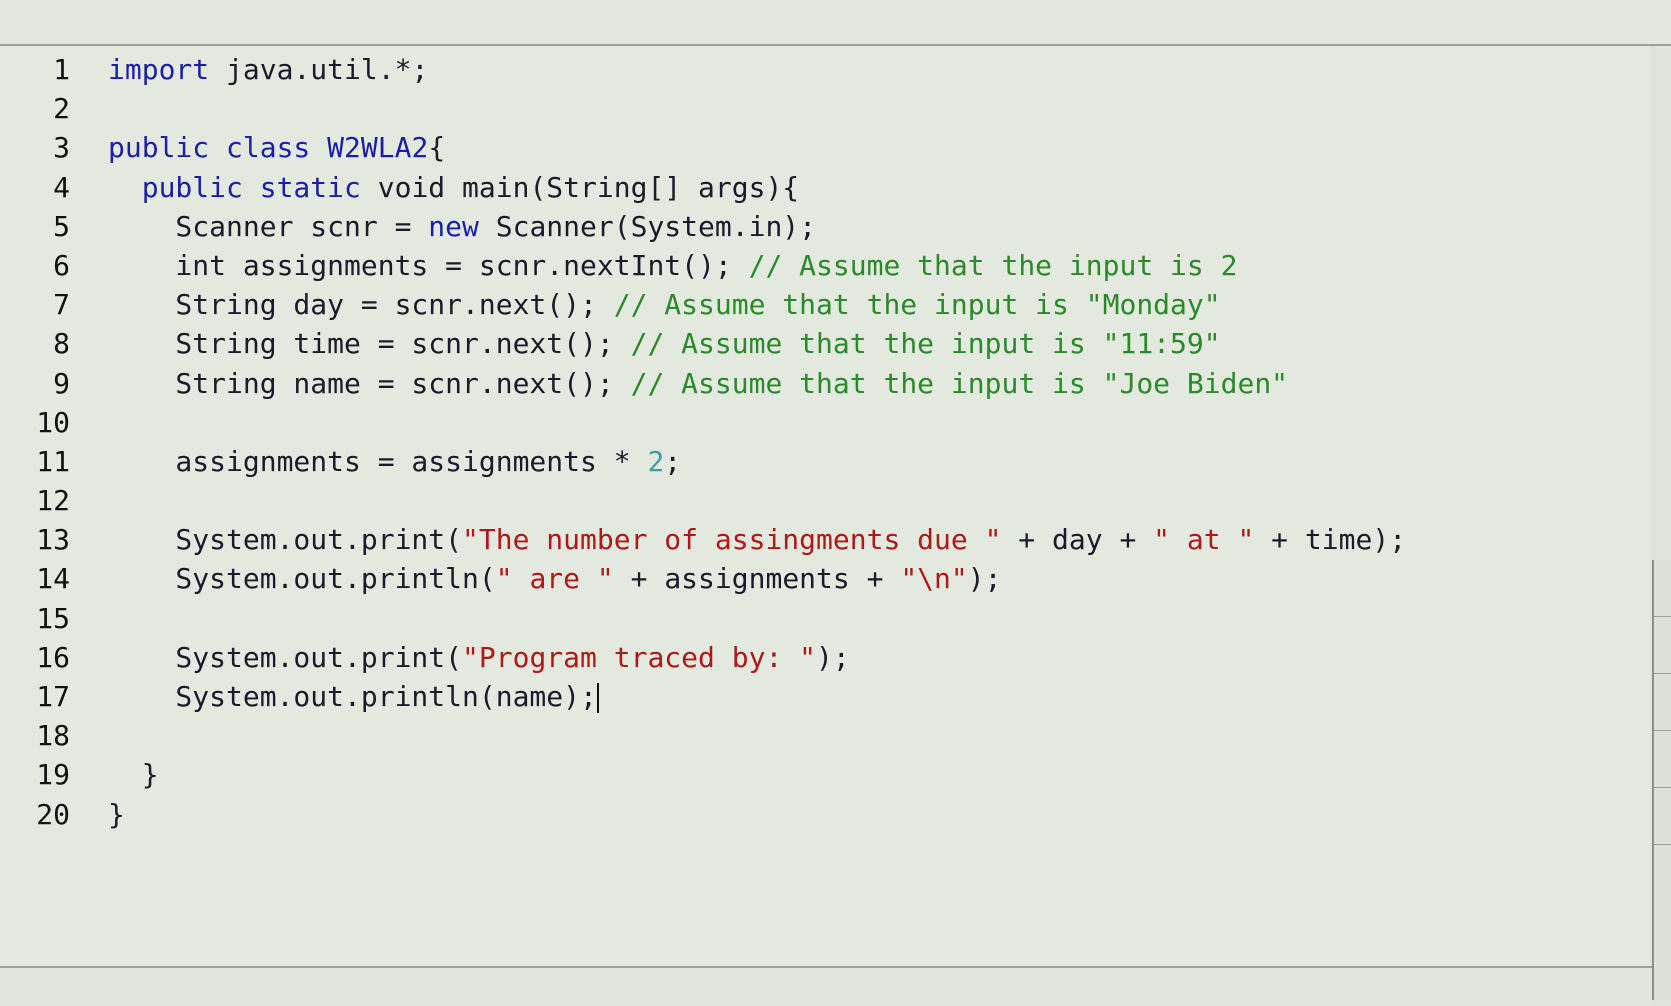 Image resolution: width=1671 pixels, height=1006 pixels. What do you see at coordinates (53, 540) in the screenshot?
I see `line-number: 13` at bounding box center [53, 540].